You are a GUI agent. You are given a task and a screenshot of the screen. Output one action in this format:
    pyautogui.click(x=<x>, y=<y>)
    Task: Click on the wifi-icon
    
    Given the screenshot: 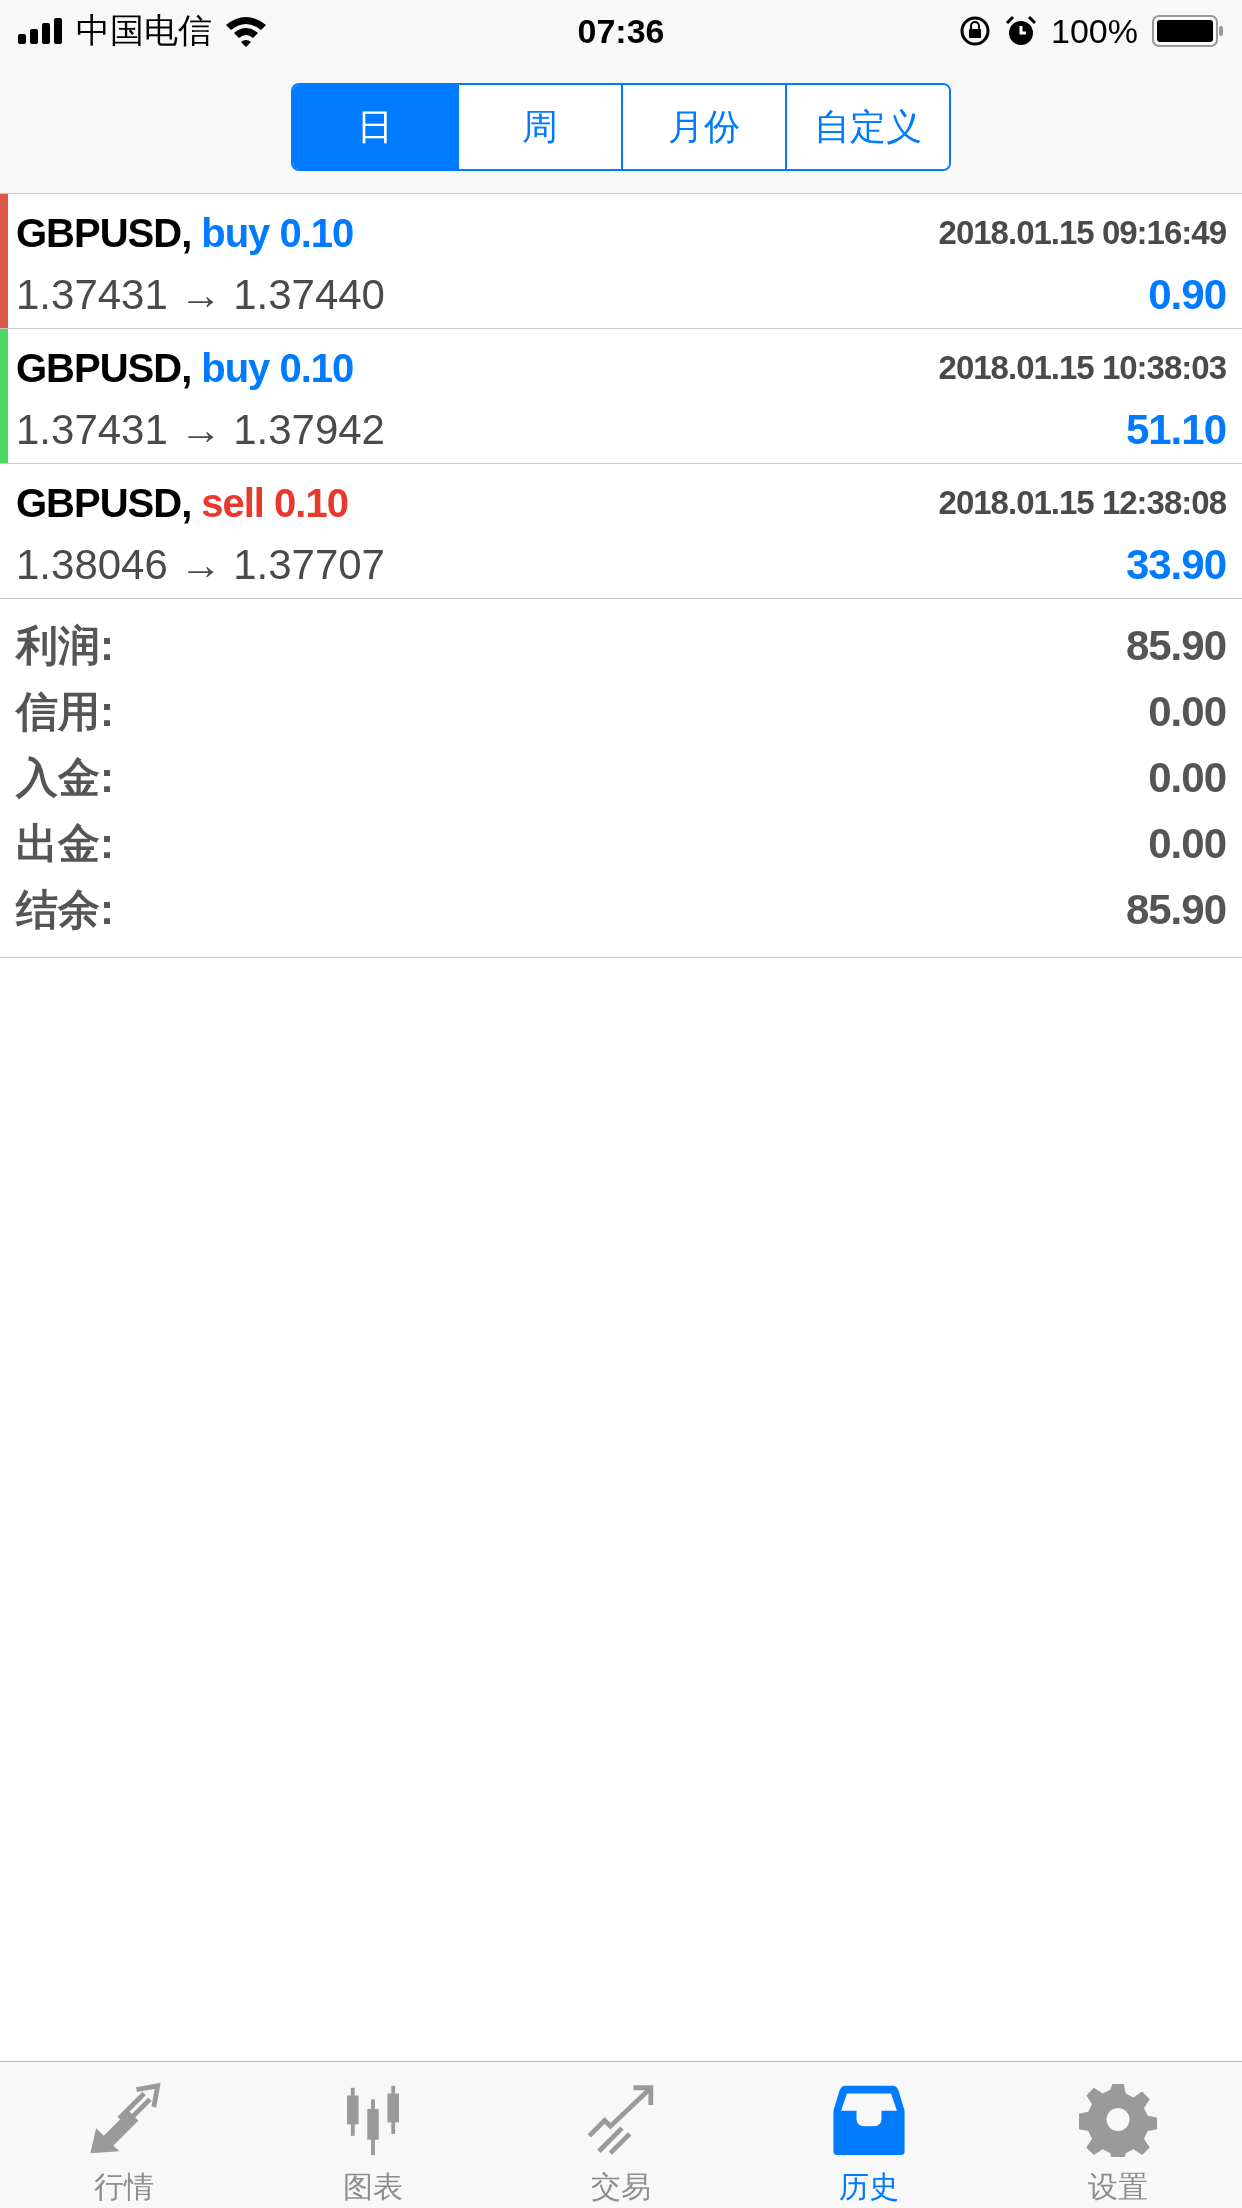 What is the action you would take?
    pyautogui.click(x=246, y=31)
    